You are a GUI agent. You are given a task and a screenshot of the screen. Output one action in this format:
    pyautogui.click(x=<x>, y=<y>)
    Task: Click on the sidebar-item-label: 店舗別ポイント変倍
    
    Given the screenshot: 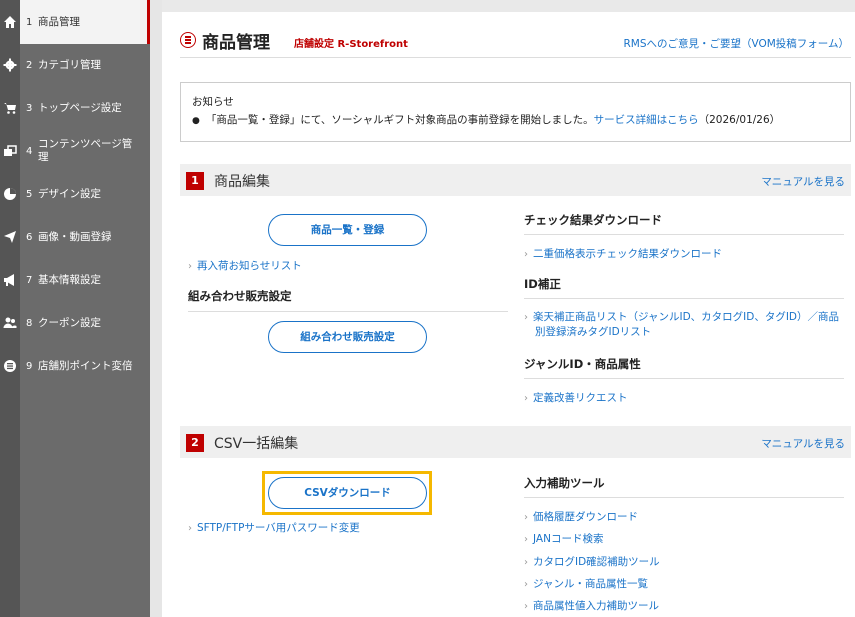 What is the action you would take?
    pyautogui.click(x=85, y=365)
    